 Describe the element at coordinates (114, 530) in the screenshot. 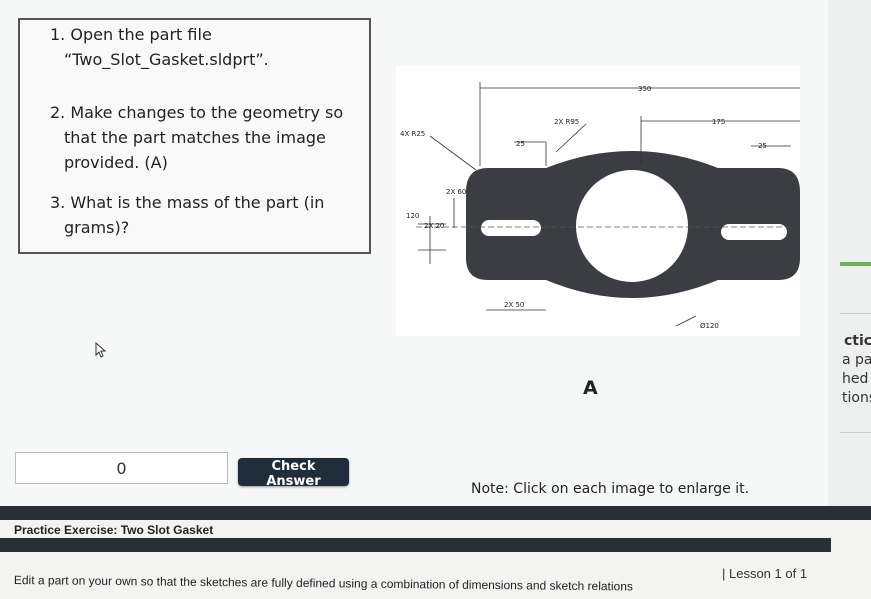

I see `exercise-title: Practice Exercise: Two Slot Gasket` at that location.